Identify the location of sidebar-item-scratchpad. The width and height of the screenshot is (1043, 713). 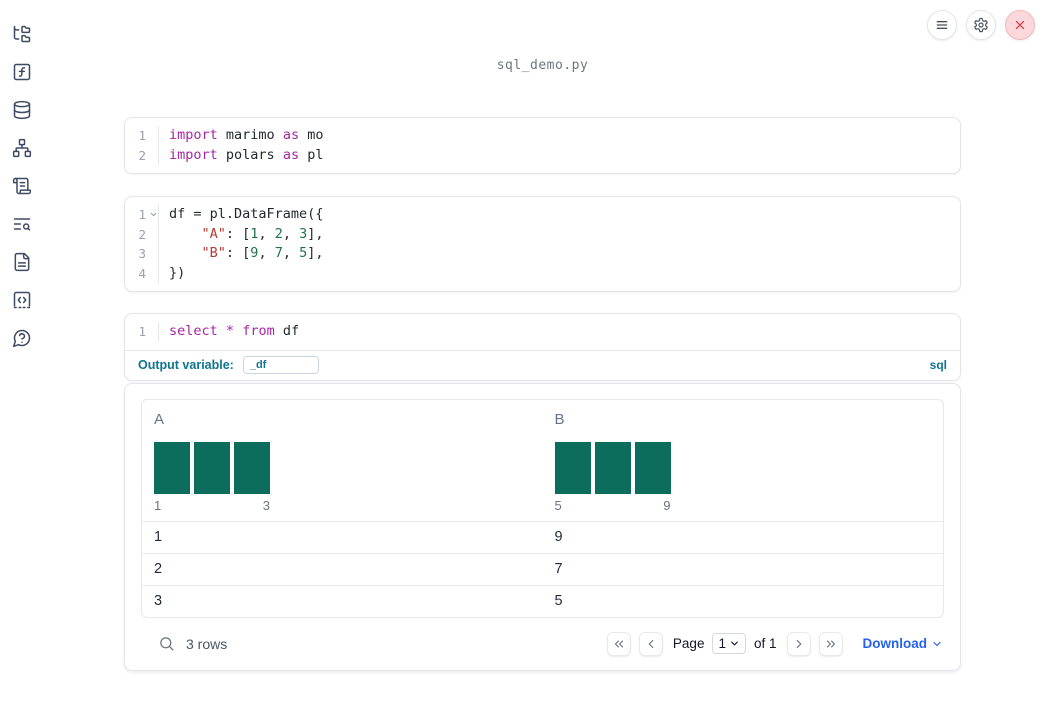
(22, 300).